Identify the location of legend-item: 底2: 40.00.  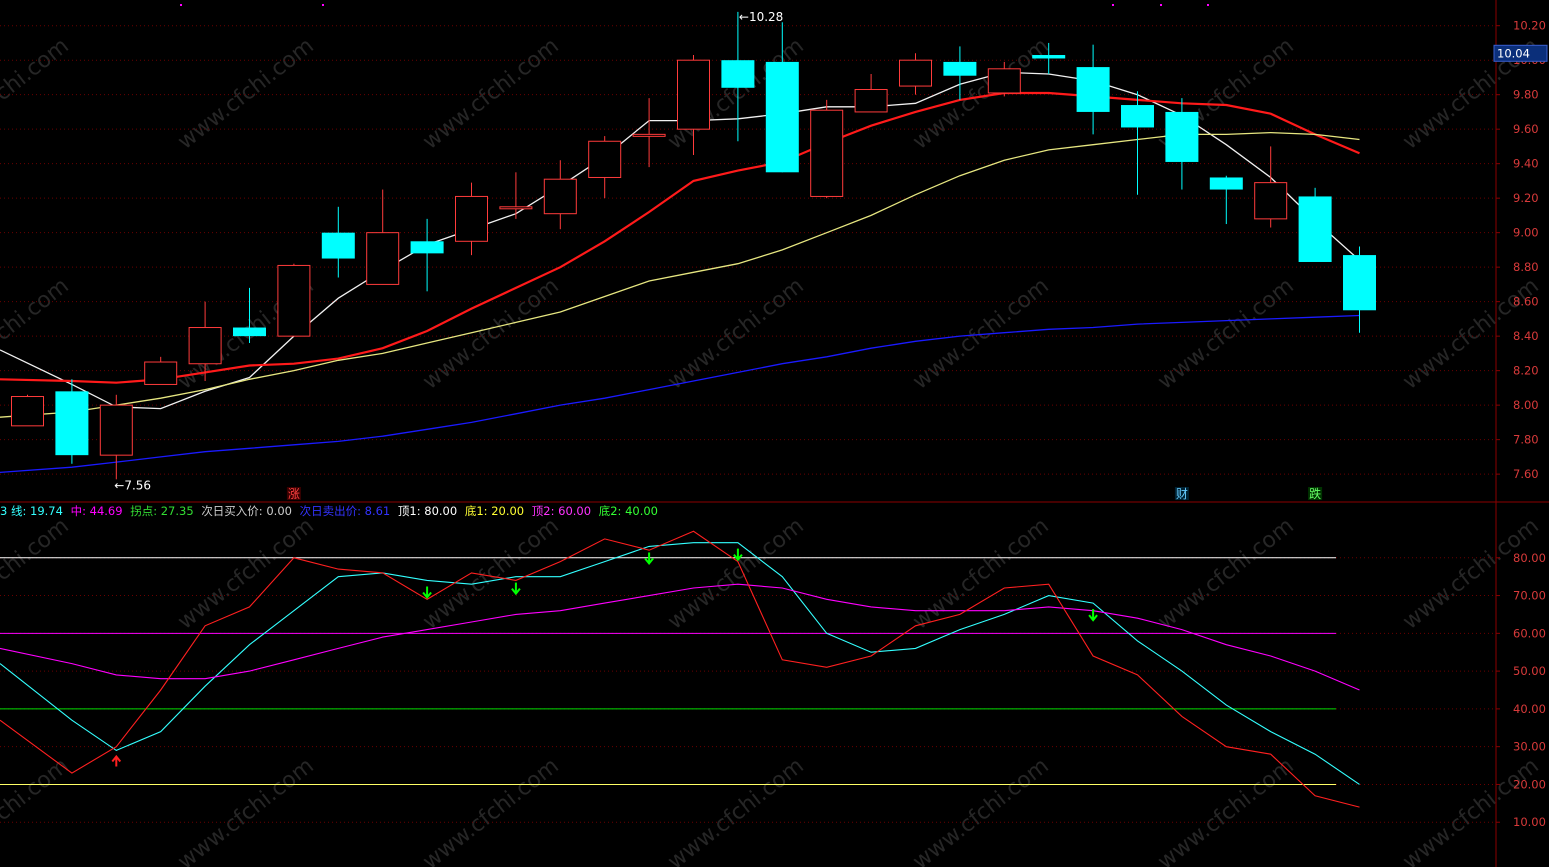
(628, 511).